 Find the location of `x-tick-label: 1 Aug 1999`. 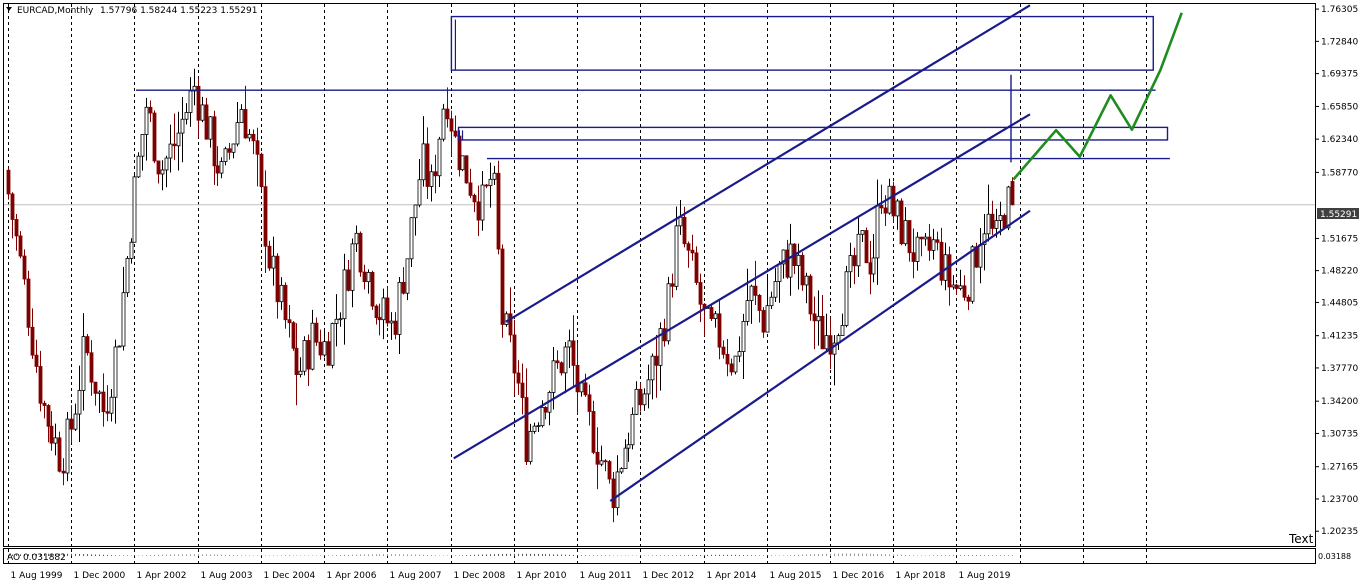

x-tick-label: 1 Aug 1999 is located at coordinates (37, 576).